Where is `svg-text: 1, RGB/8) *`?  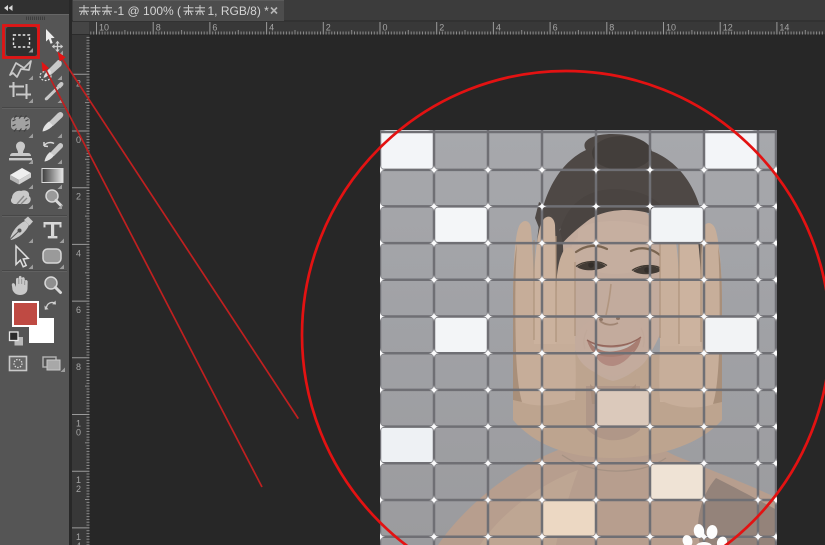 svg-text: 1, RGB/8) * is located at coordinates (239, 11).